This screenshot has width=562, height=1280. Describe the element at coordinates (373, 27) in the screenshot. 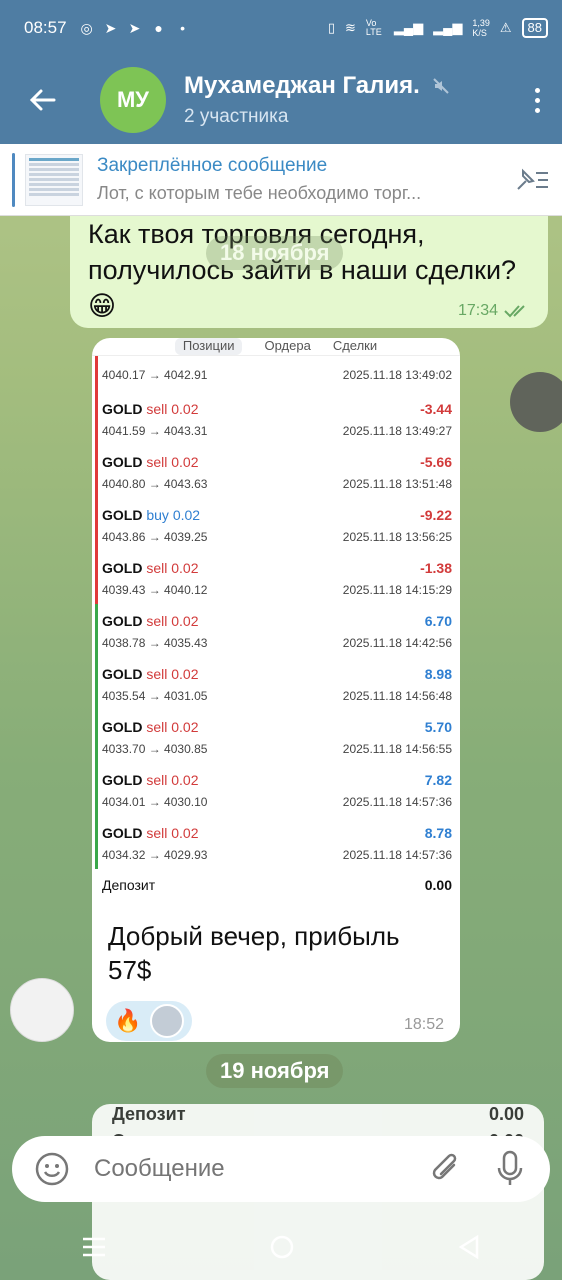

I see `volte-label: Vo LTE` at that location.